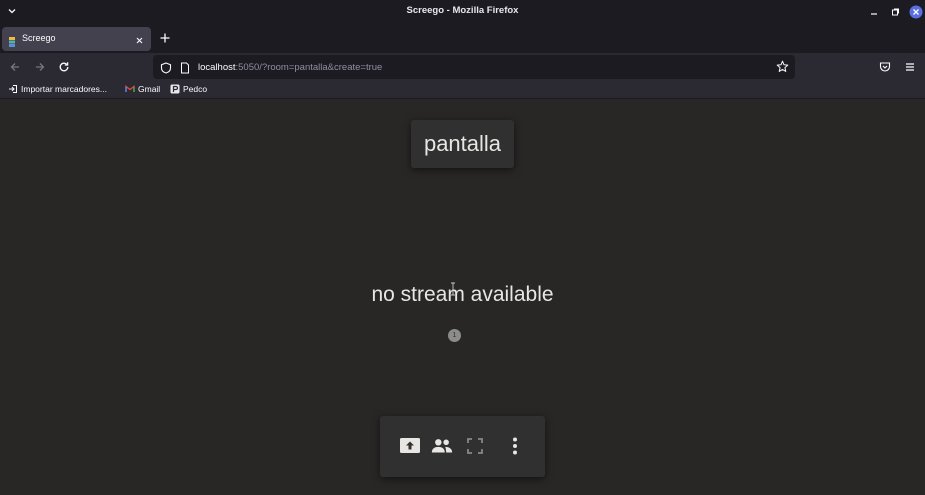 The image size is (925, 495). What do you see at coordinates (76, 39) in the screenshot?
I see `tab-screego: Screego` at bounding box center [76, 39].